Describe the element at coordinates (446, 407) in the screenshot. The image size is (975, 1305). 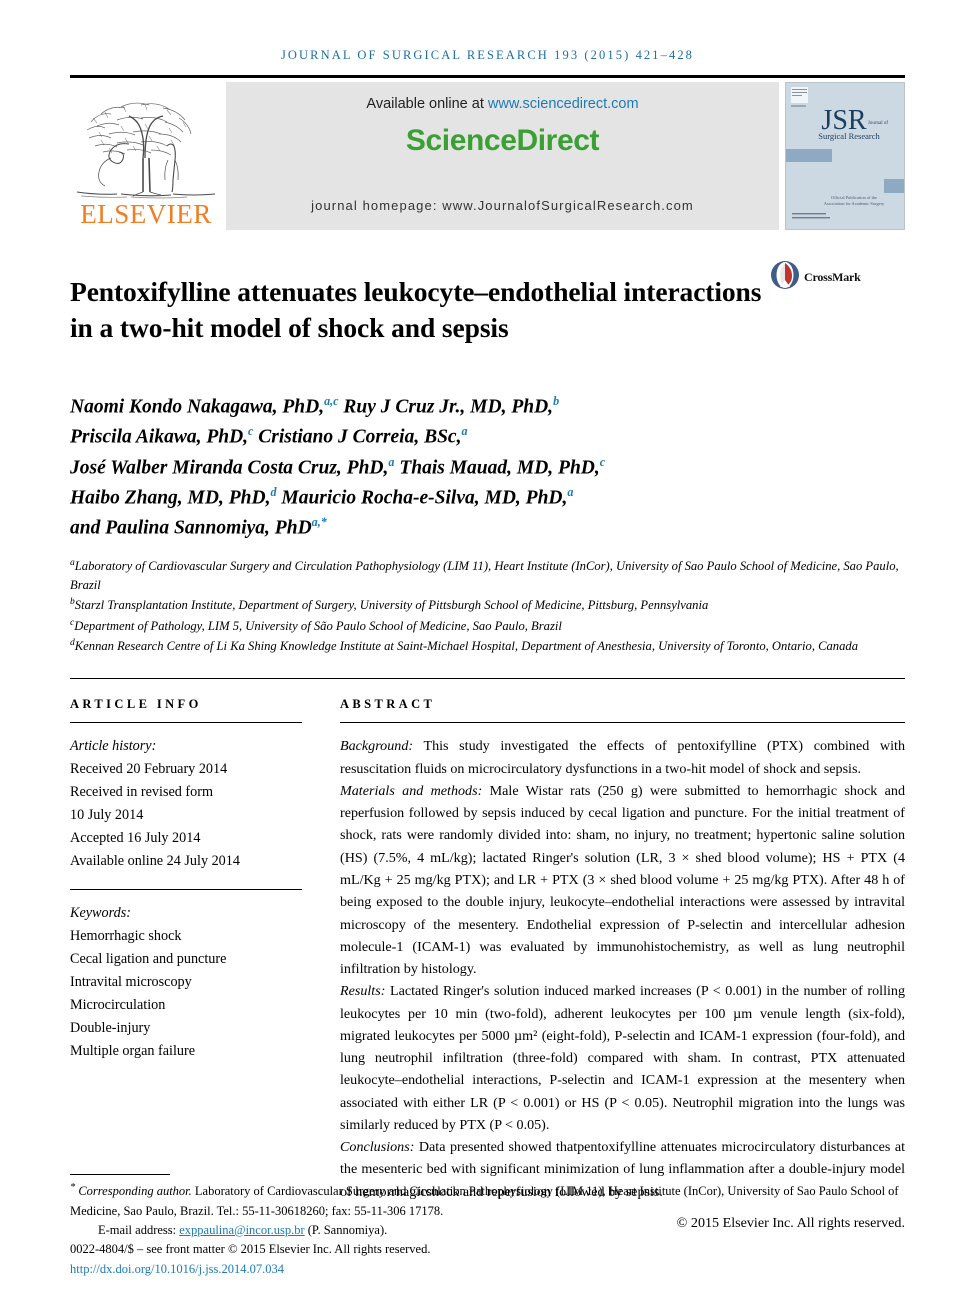
I see `author-names: Ruy J Cruz Jr., MD, PhD,` at that location.